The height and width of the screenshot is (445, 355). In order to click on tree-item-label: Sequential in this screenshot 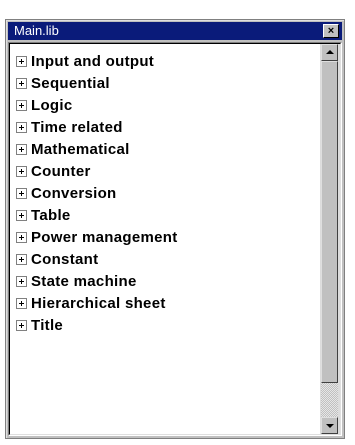, I will do `click(70, 83)`.